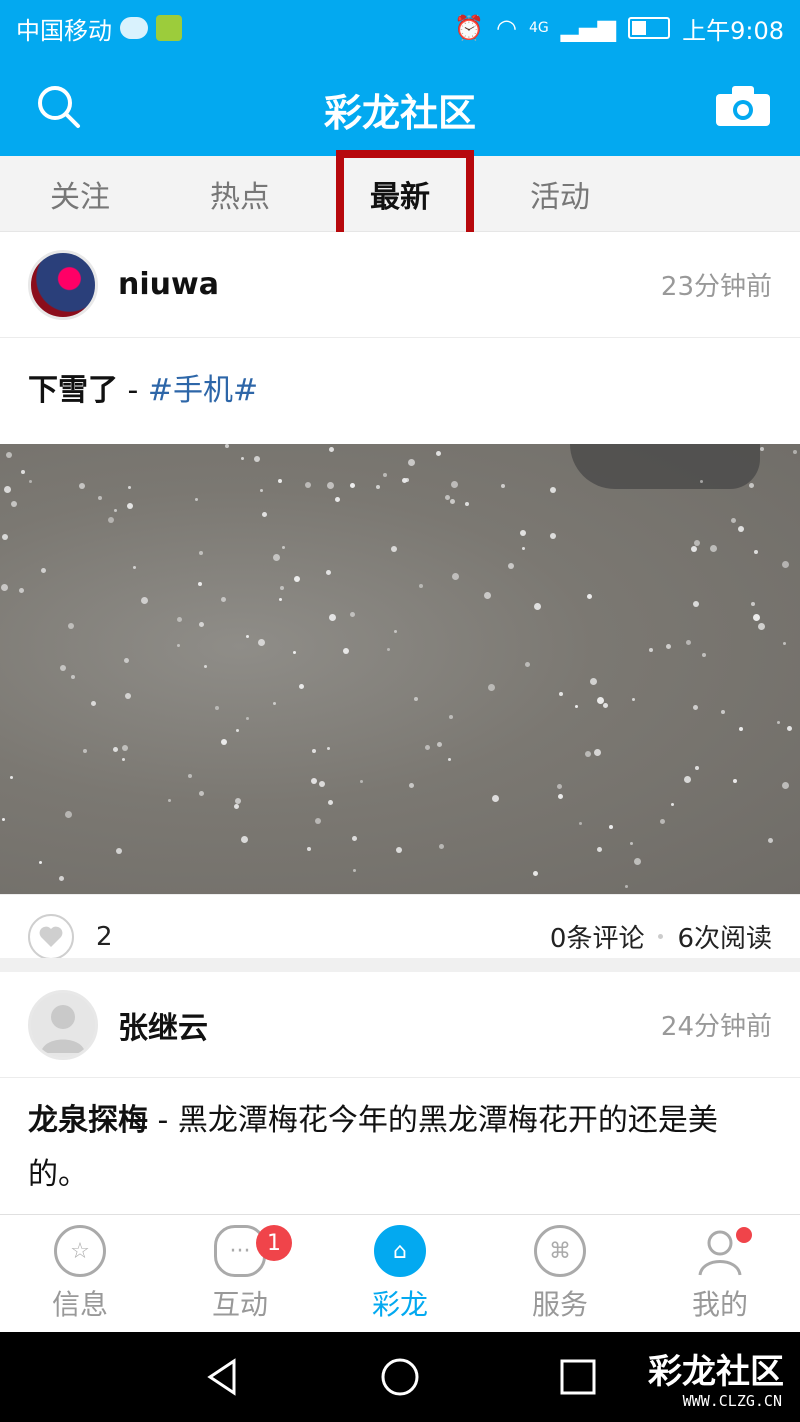 This screenshot has width=800, height=1422. Describe the element at coordinates (400, 1274) in the screenshot. I see `nav-cailong: ⌂ 彩龙` at that location.